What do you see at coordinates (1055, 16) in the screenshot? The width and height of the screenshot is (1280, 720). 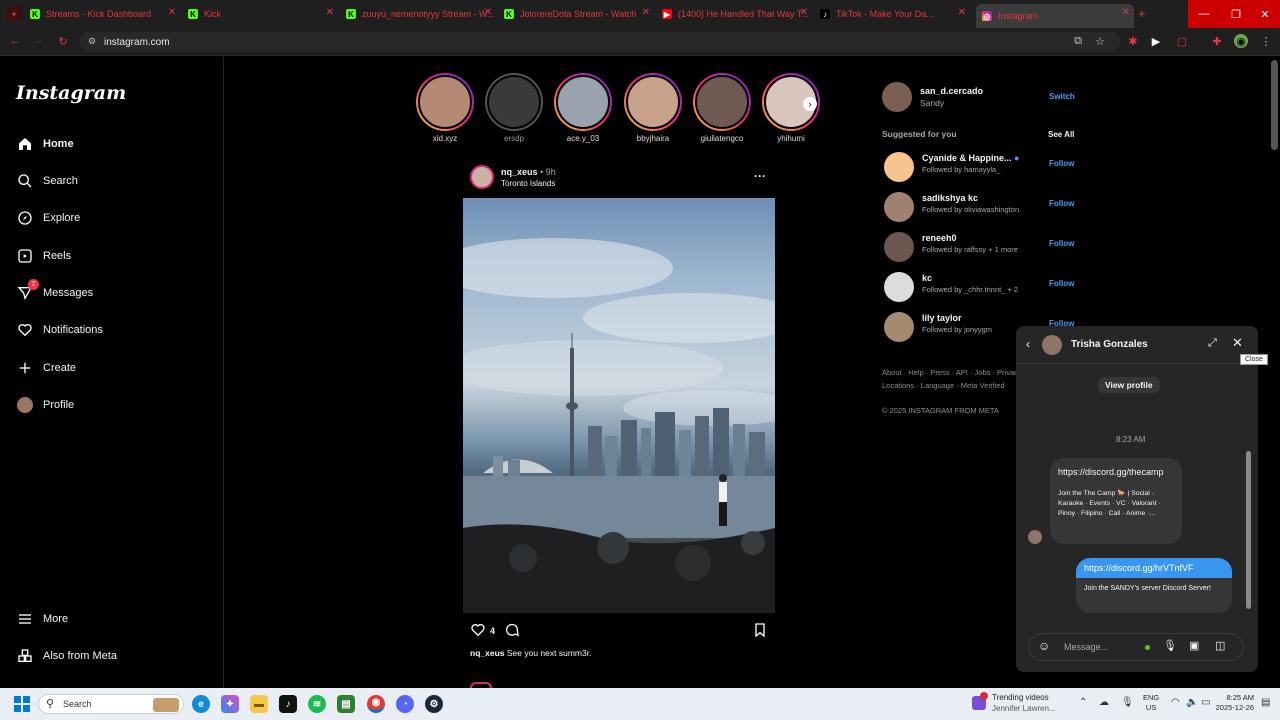 I see `browser-tab-active: ◎ Instagram ✕` at bounding box center [1055, 16].